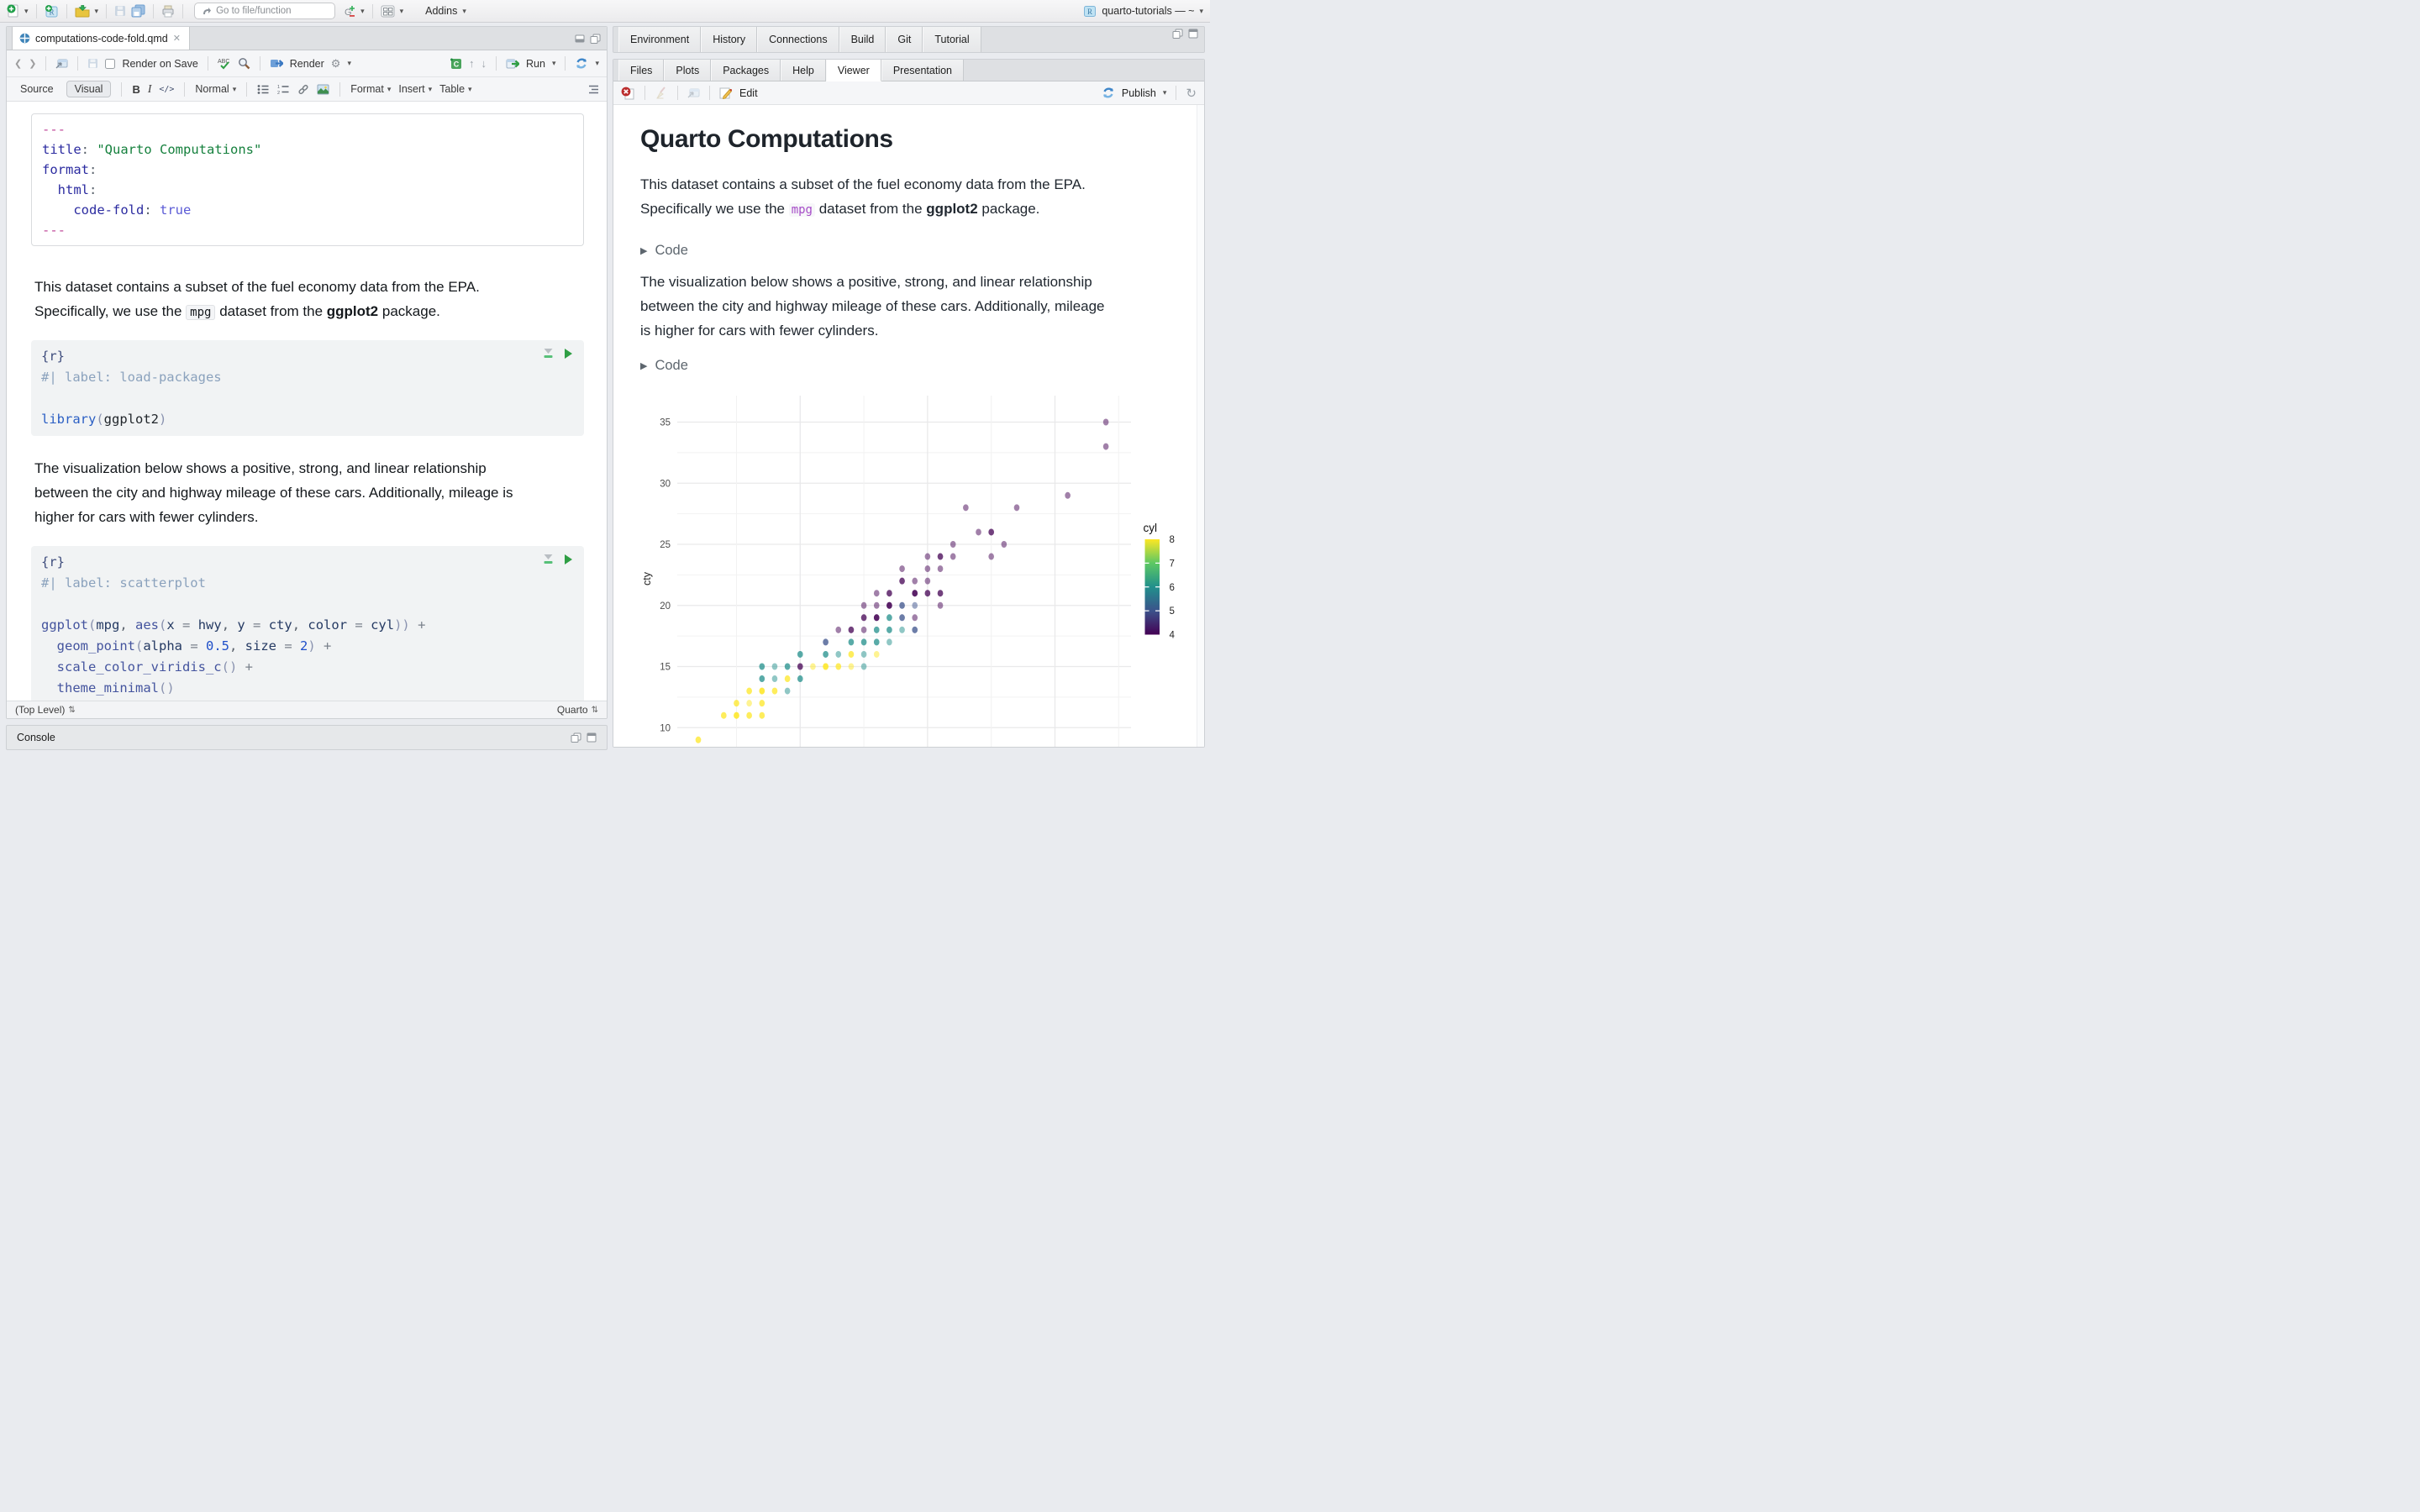 This screenshot has height=1512, width=2420. I want to click on tab-history: History, so click(729, 39).